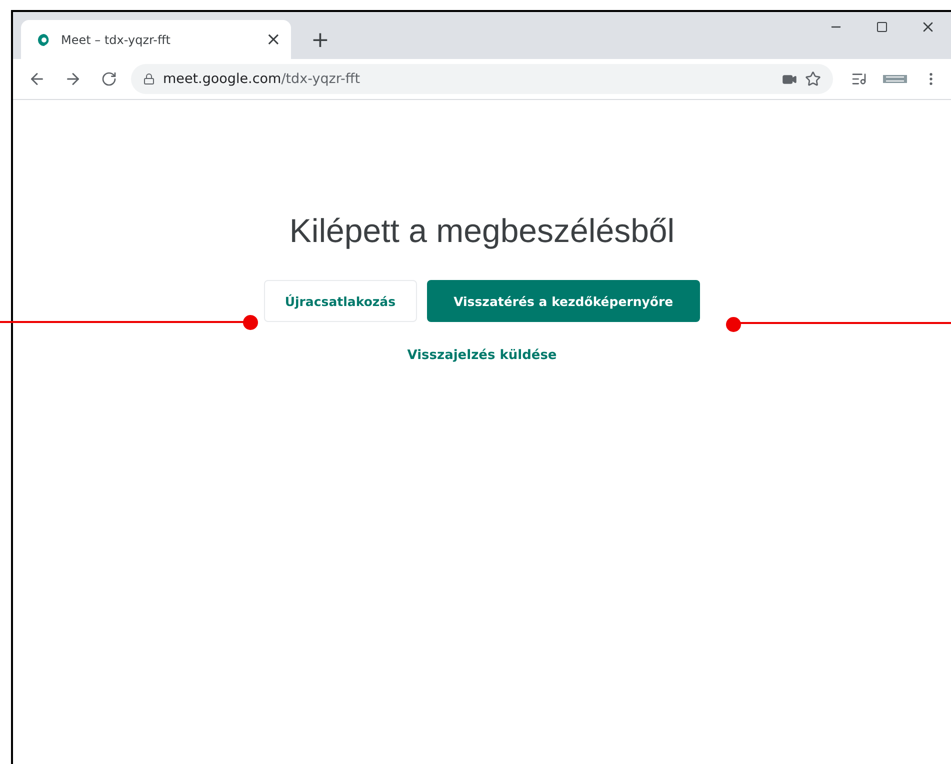  I want to click on star-icon, so click(813, 79).